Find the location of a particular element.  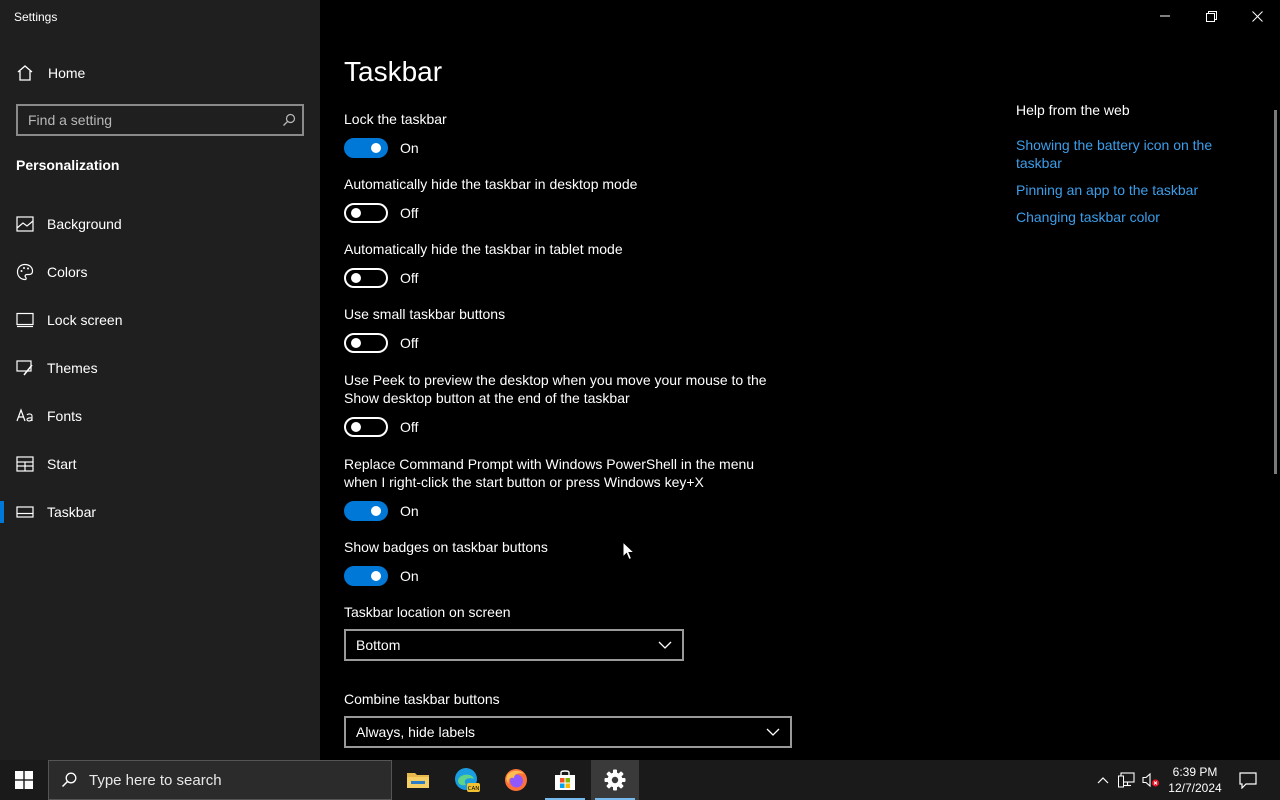

lock-screen-icon is located at coordinates (25, 320).